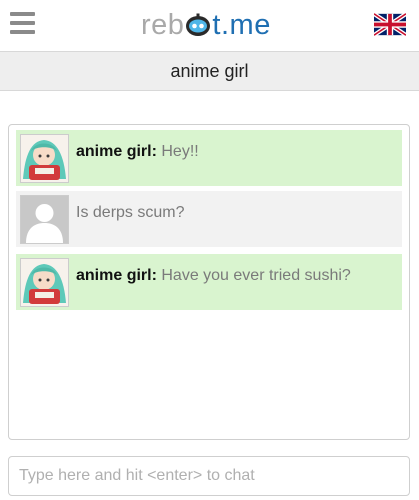  Describe the element at coordinates (22, 23) in the screenshot. I see `hamburger-menu-icon` at that location.